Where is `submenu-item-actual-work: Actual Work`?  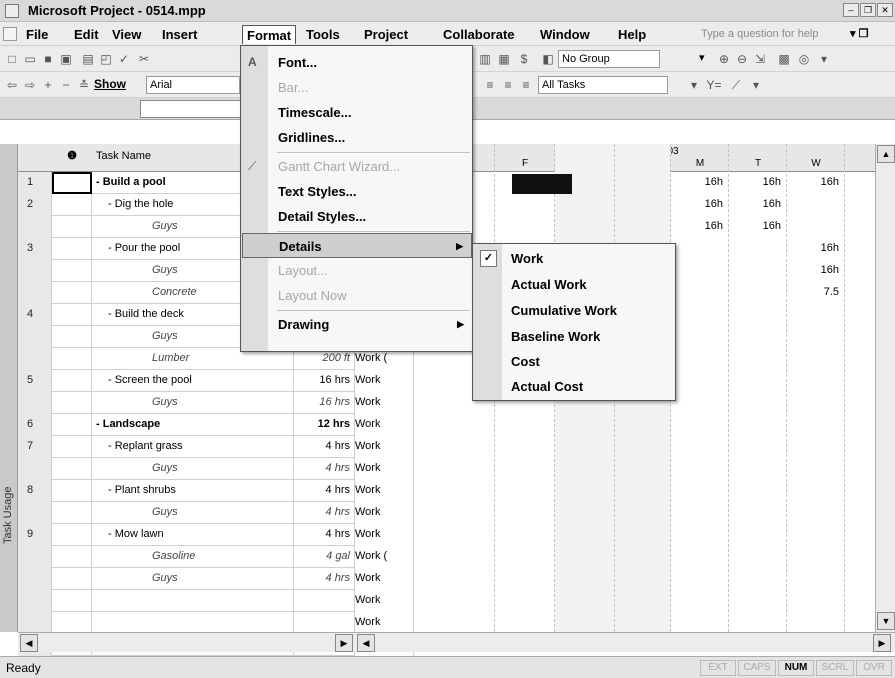
submenu-item-actual-work: Actual Work is located at coordinates (574, 284).